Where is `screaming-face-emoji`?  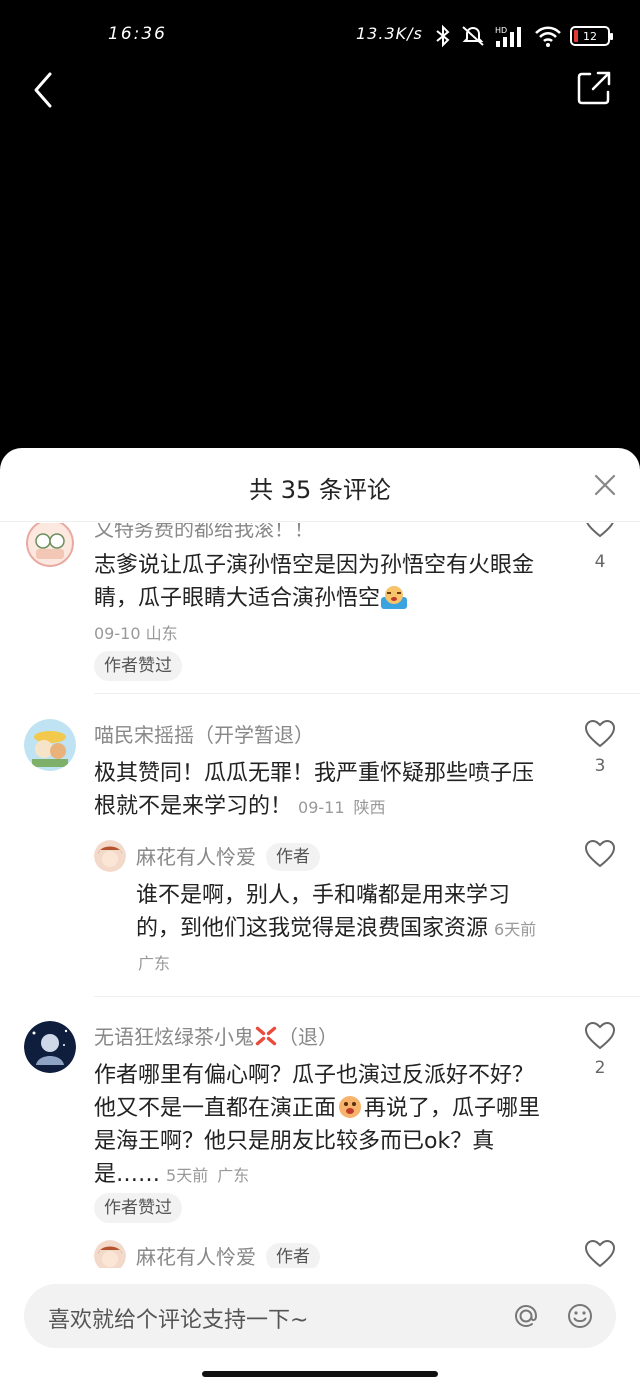 screaming-face-emoji is located at coordinates (350, 1107).